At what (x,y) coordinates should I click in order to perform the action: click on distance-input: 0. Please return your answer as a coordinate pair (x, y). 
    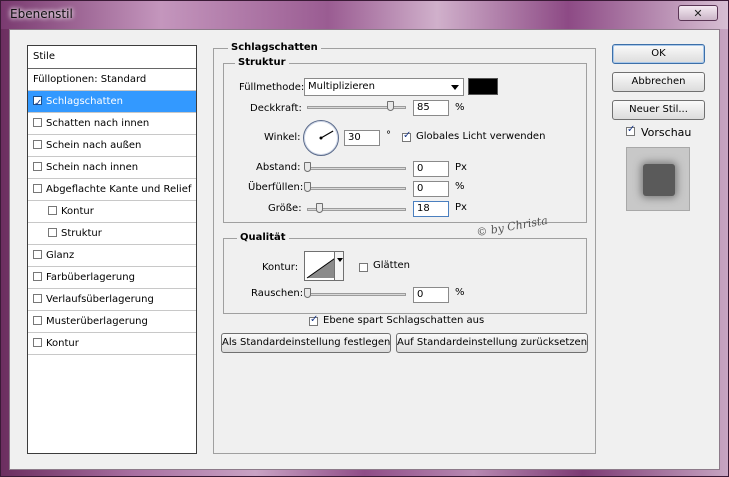
    Looking at the image, I should click on (431, 169).